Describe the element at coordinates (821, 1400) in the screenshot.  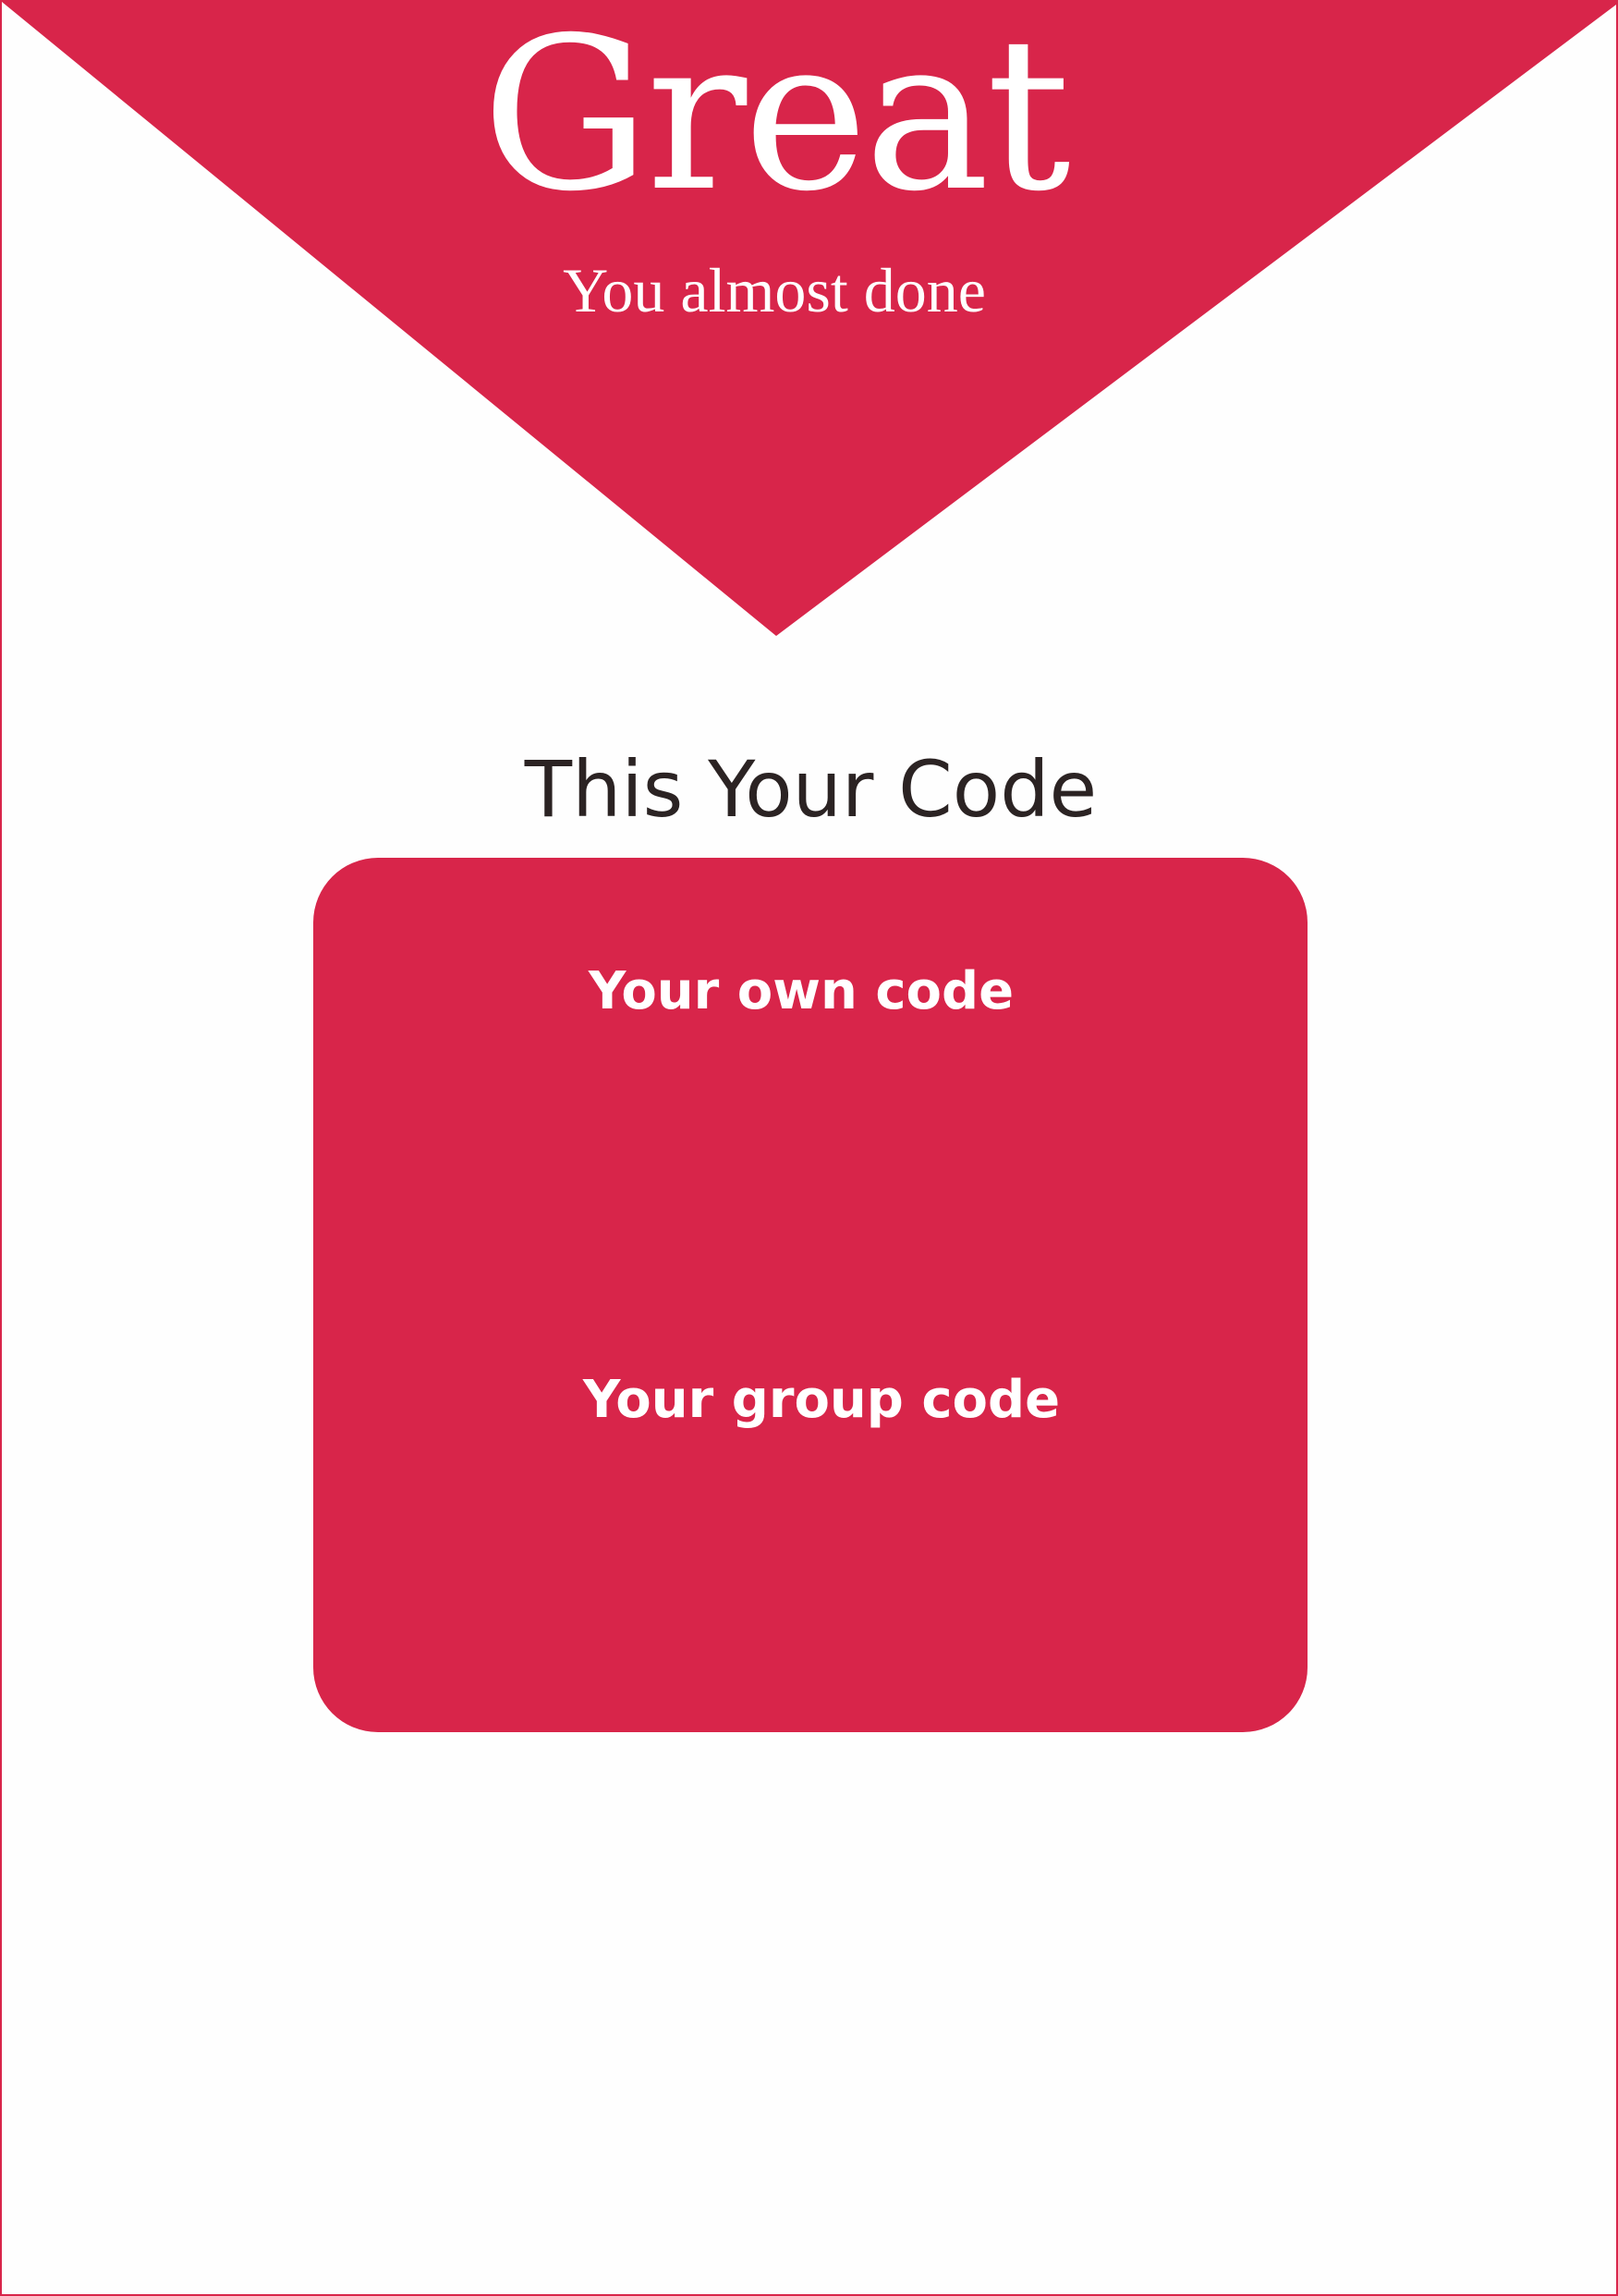
I see `group-code-label: Your group code` at that location.